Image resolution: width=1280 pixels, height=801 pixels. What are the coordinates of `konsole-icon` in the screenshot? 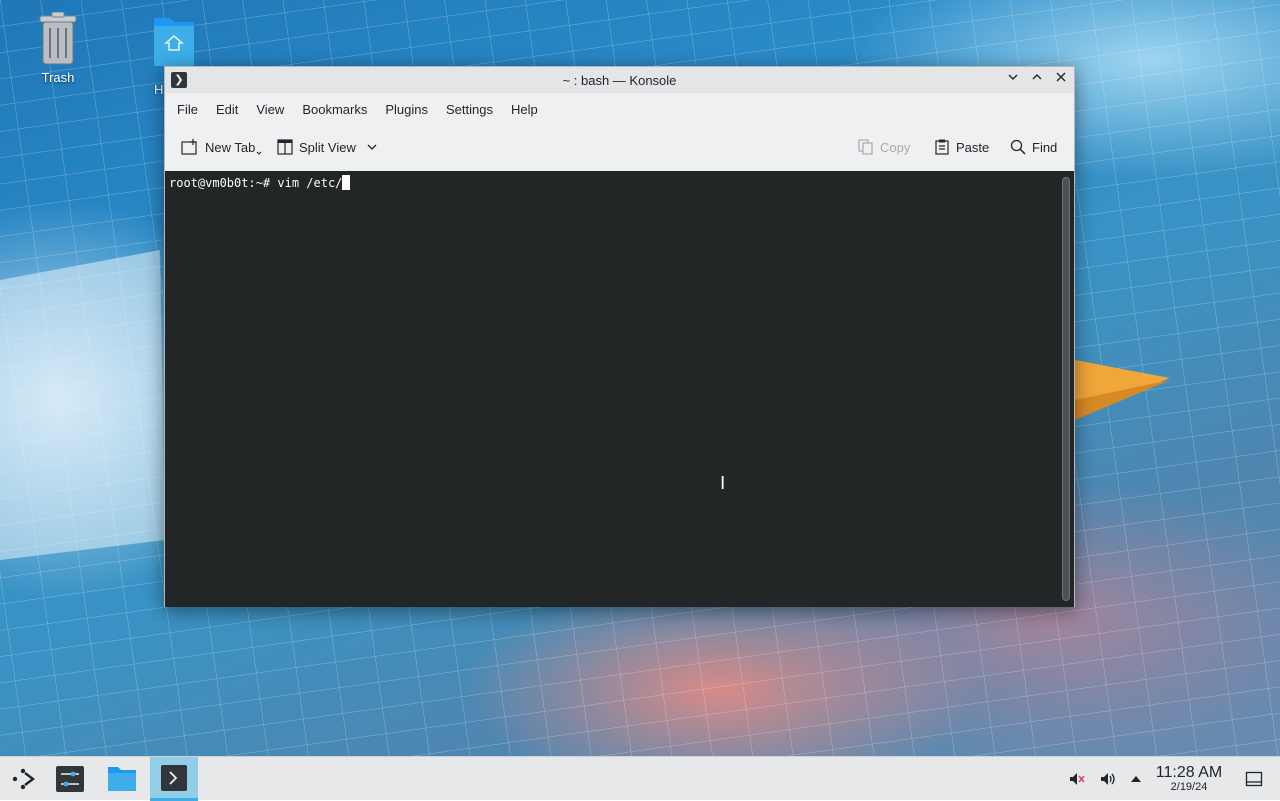 It's located at (174, 777).